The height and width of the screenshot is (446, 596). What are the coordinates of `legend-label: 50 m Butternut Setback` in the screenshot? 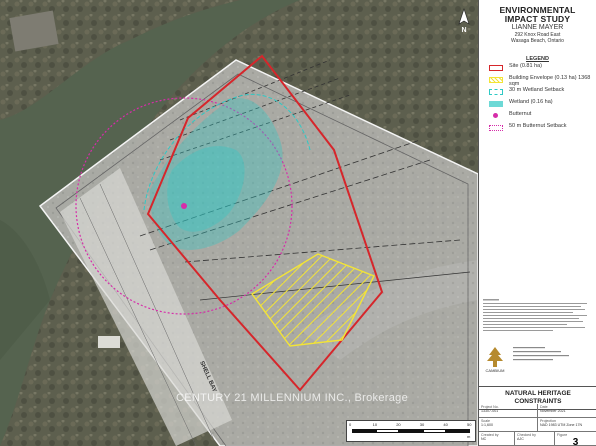 It's located at (538, 126).